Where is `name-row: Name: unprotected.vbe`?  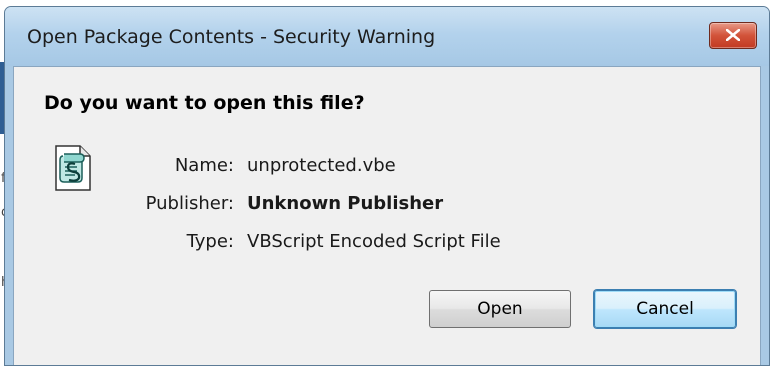
name-row: Name: unprotected.vbe is located at coordinates (387, 167).